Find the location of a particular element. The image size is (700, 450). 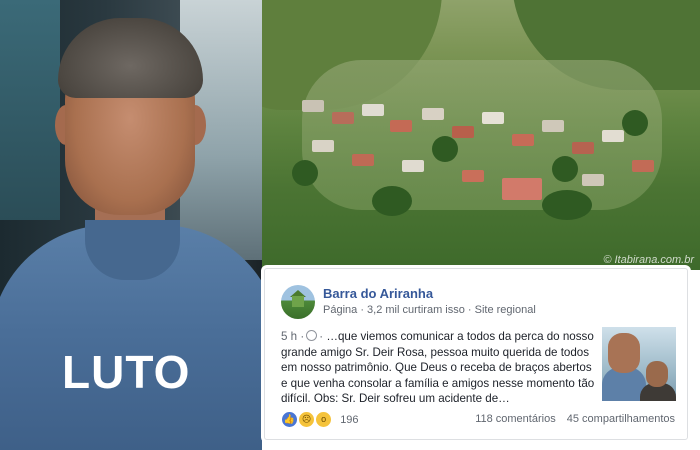

globe-icon-wrapper: · · is located at coordinates (312, 336).